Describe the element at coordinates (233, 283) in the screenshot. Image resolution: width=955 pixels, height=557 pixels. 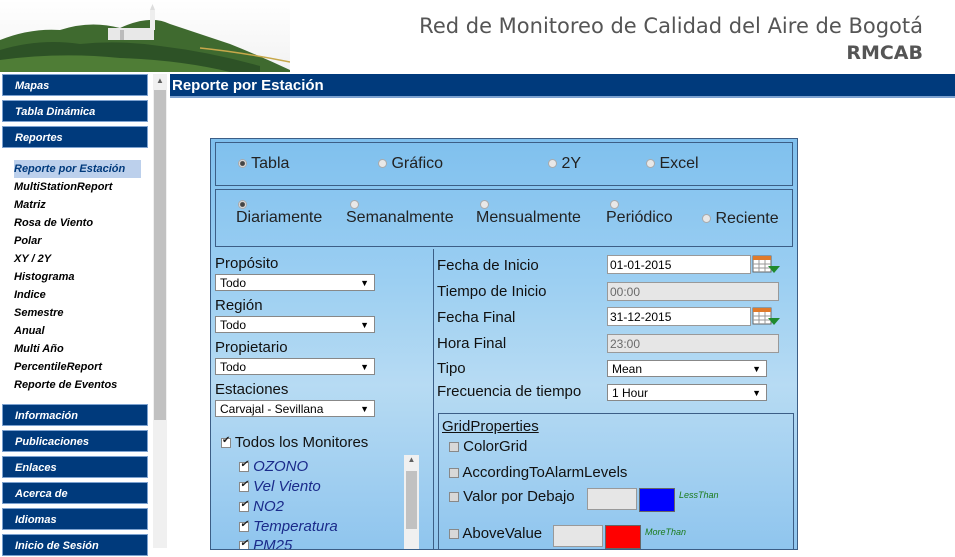
I see `proposito-value: Todo` at that location.